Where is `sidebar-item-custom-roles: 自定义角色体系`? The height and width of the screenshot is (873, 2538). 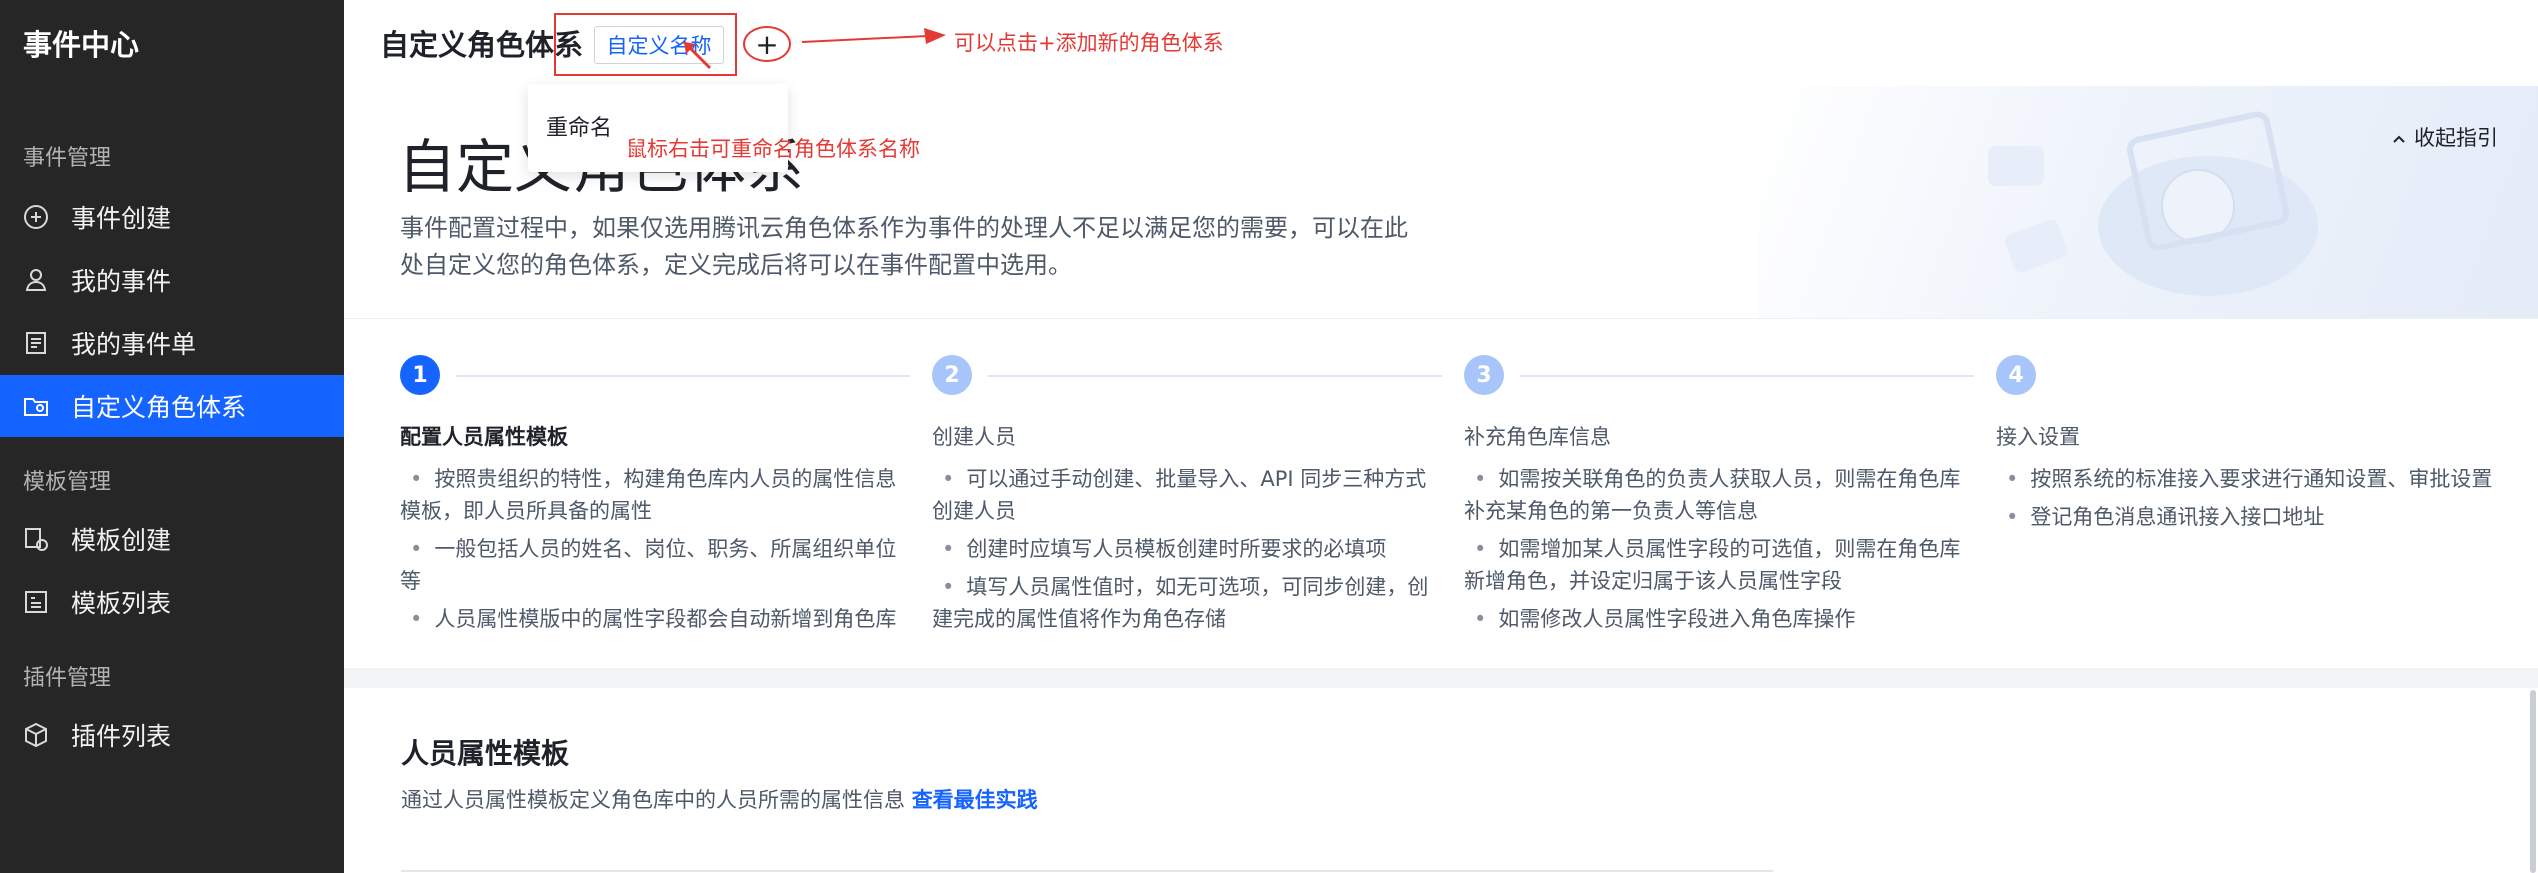
sidebar-item-custom-roles: 自定义角色体系 is located at coordinates (172, 406).